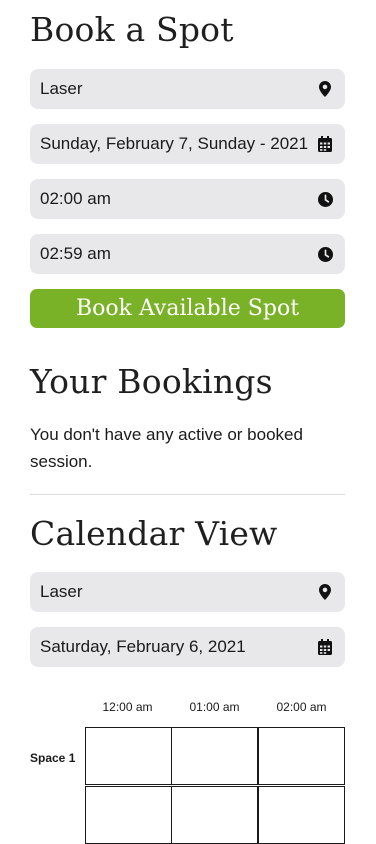  I want to click on calendar-date-field: Saturday, February 6, 2021, so click(187, 647).